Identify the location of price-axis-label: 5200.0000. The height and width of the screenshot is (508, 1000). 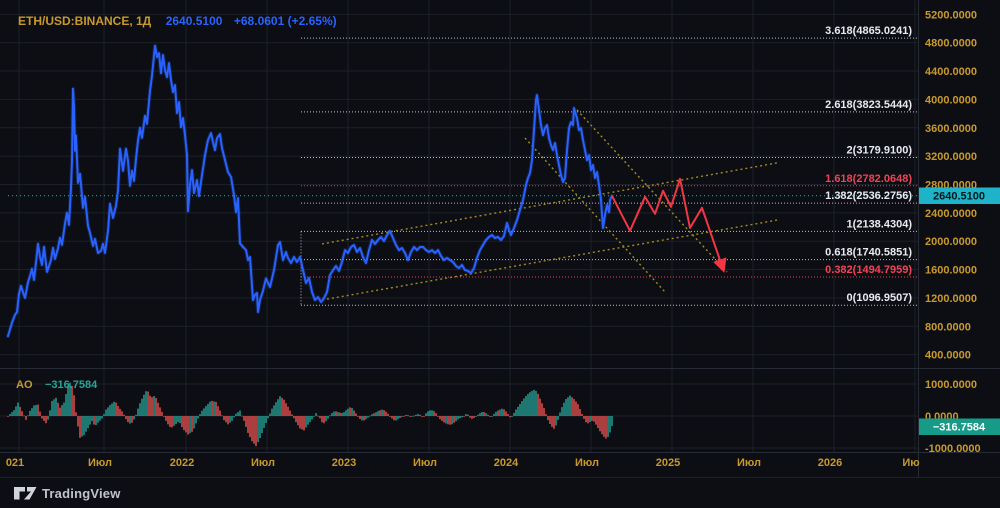
(951, 15).